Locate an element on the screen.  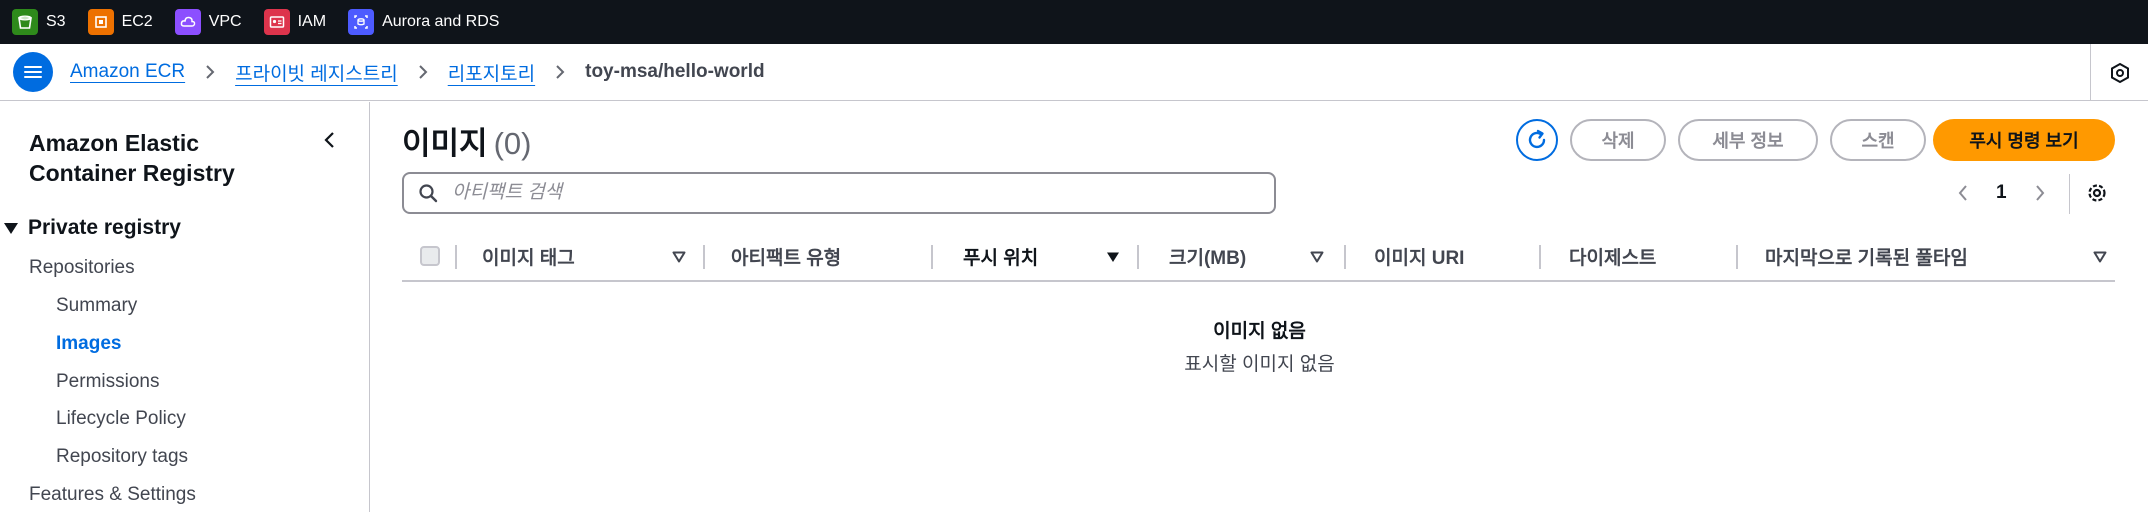
image-count: (0) is located at coordinates (512, 143).